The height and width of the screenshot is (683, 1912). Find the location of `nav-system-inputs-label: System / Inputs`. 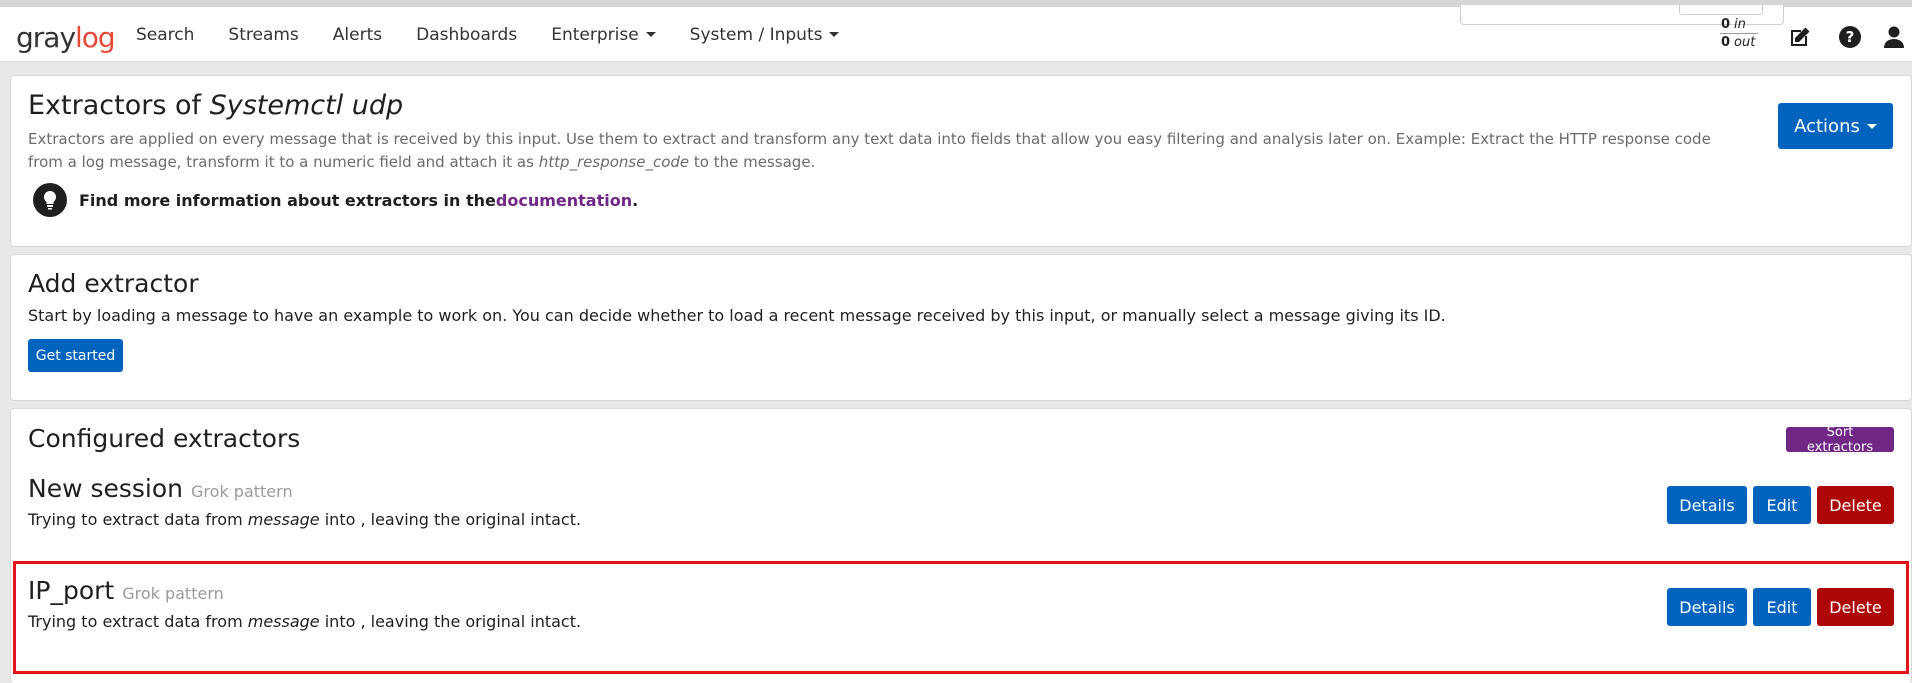

nav-system-inputs-label: System / Inputs is located at coordinates (756, 34).